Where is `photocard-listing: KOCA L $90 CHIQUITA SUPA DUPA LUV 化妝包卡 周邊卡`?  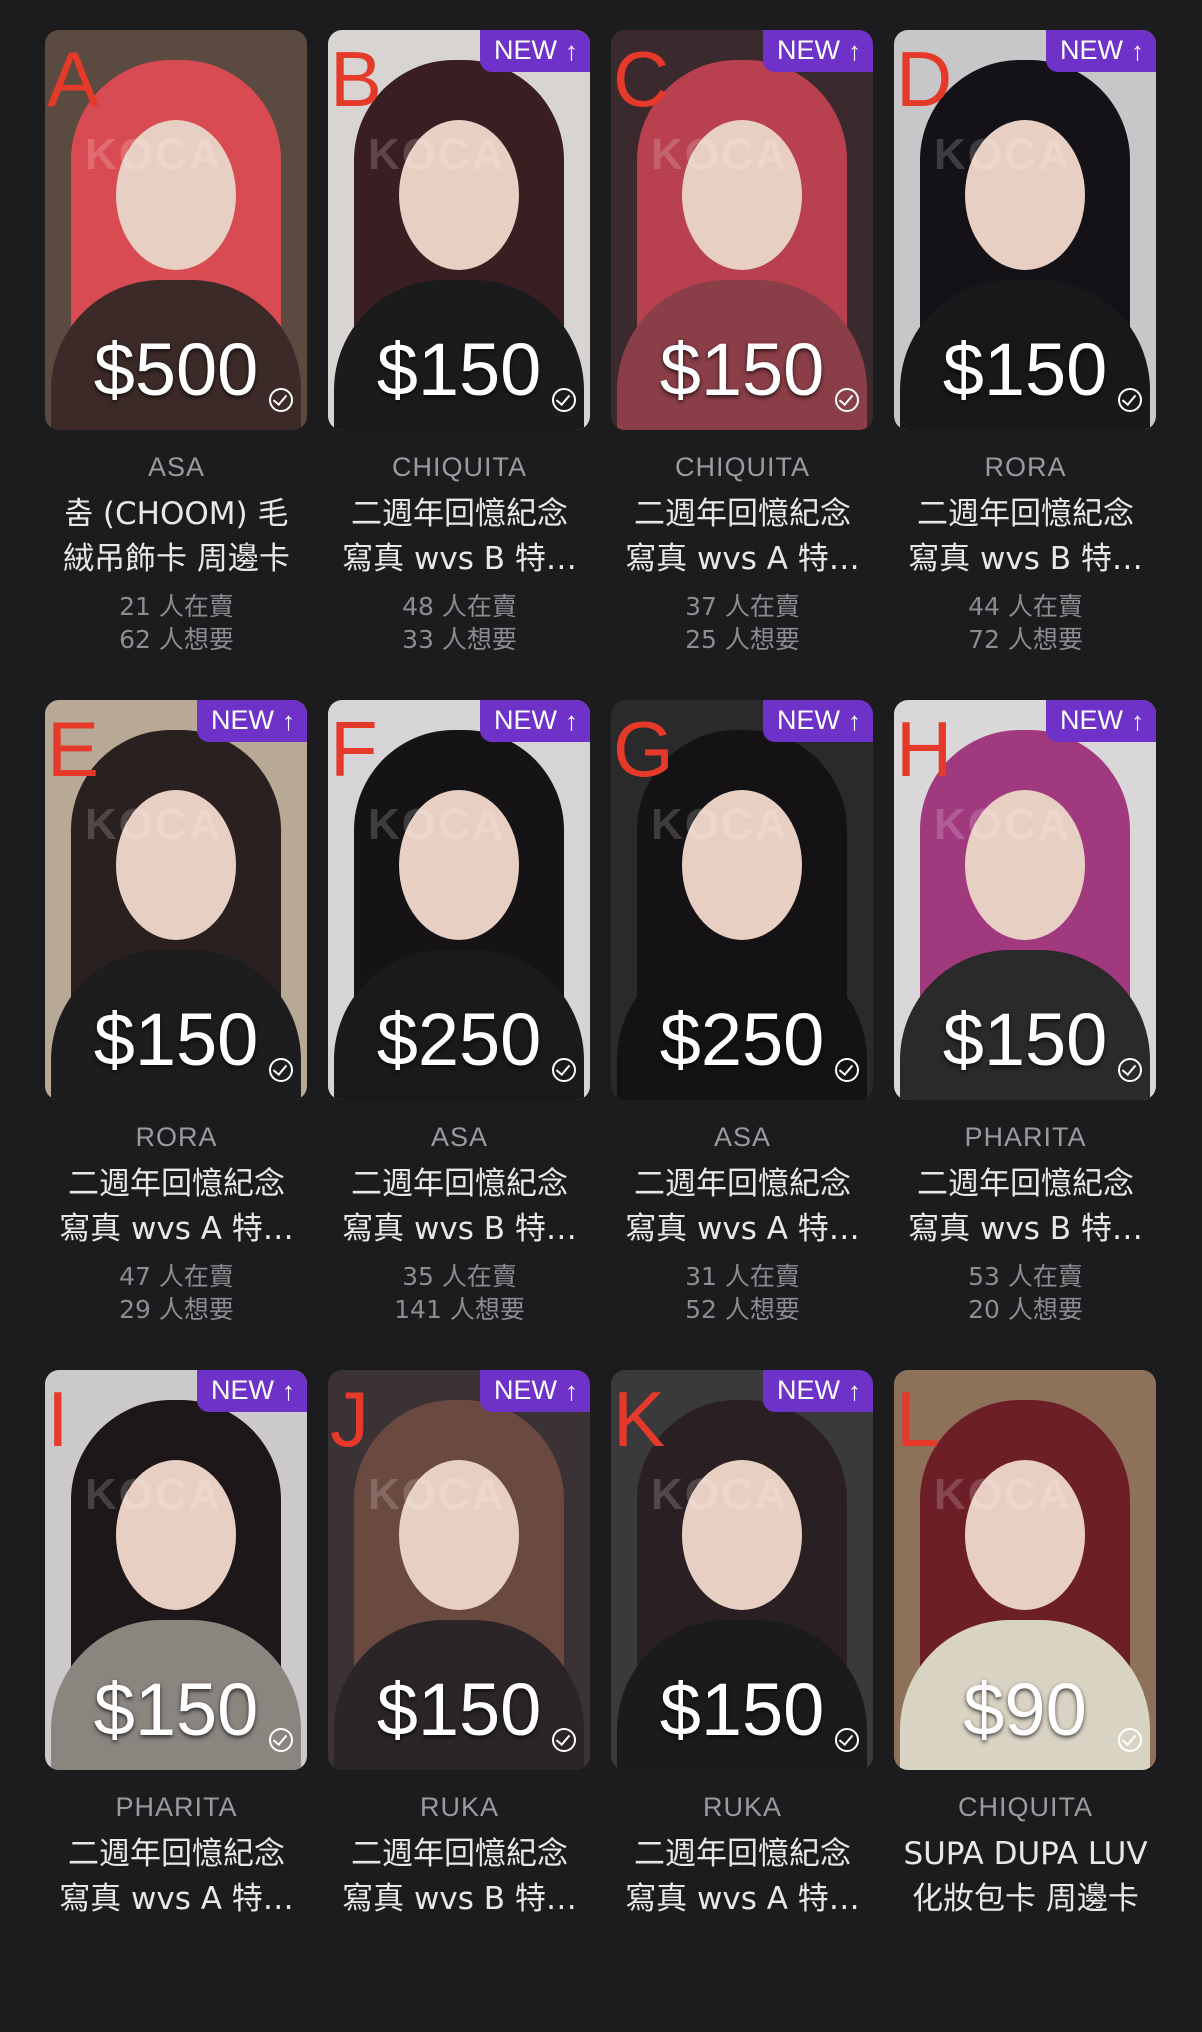 photocard-listing: KOCA L $90 CHIQUITA SUPA DUPA LUV 化妝包卡 周邊卡 is located at coordinates (1025, 1697).